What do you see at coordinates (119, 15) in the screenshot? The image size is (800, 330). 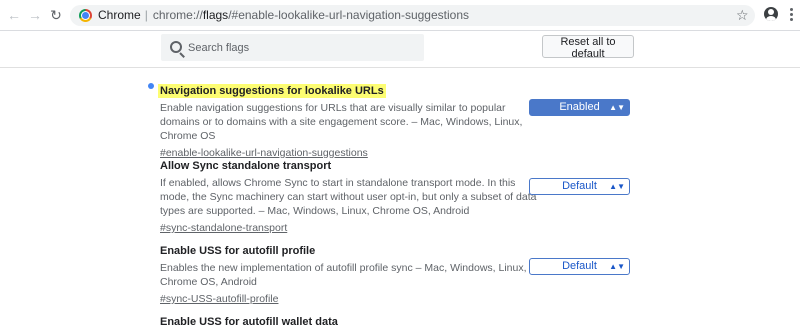 I see `omnibox-scheme-label: Chrome` at bounding box center [119, 15].